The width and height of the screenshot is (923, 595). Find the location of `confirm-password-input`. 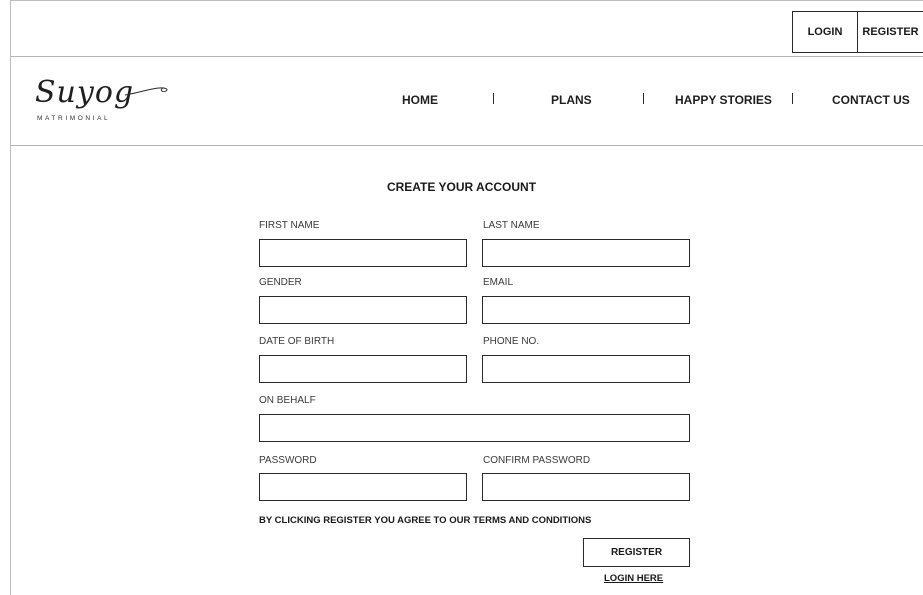

confirm-password-input is located at coordinates (586, 487).